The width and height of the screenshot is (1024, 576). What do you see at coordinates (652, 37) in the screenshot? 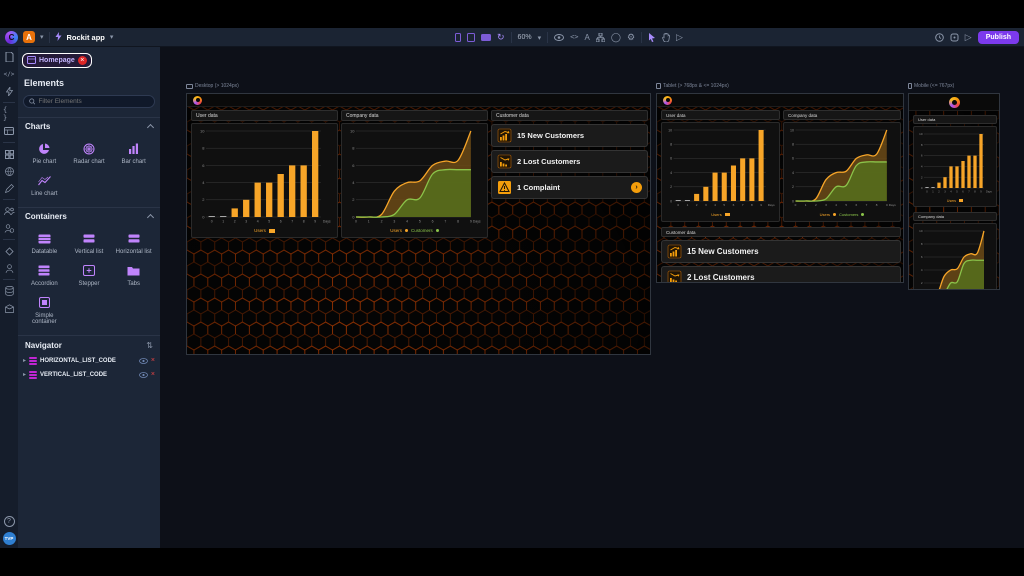
I see `cursor-tool-icon` at bounding box center [652, 37].